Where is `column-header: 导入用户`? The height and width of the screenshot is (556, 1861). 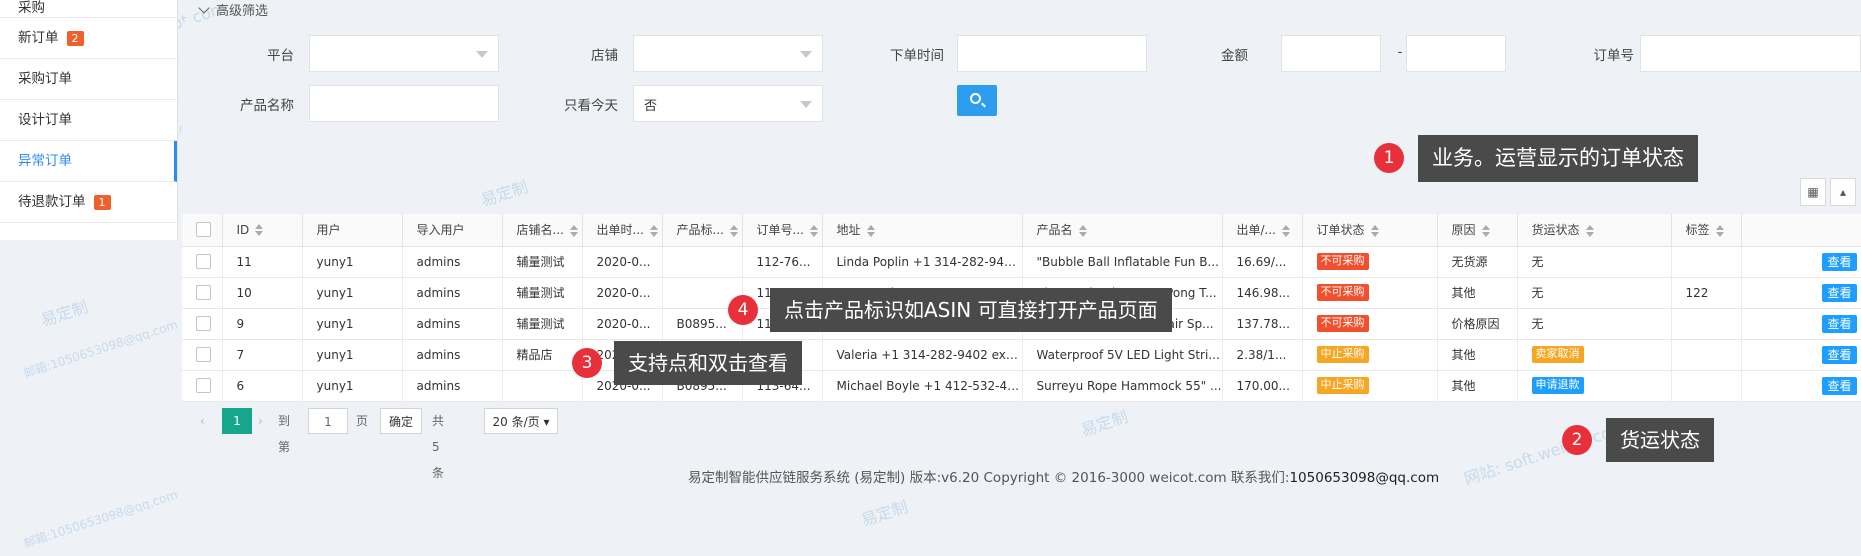 column-header: 导入用户 is located at coordinates (452, 230).